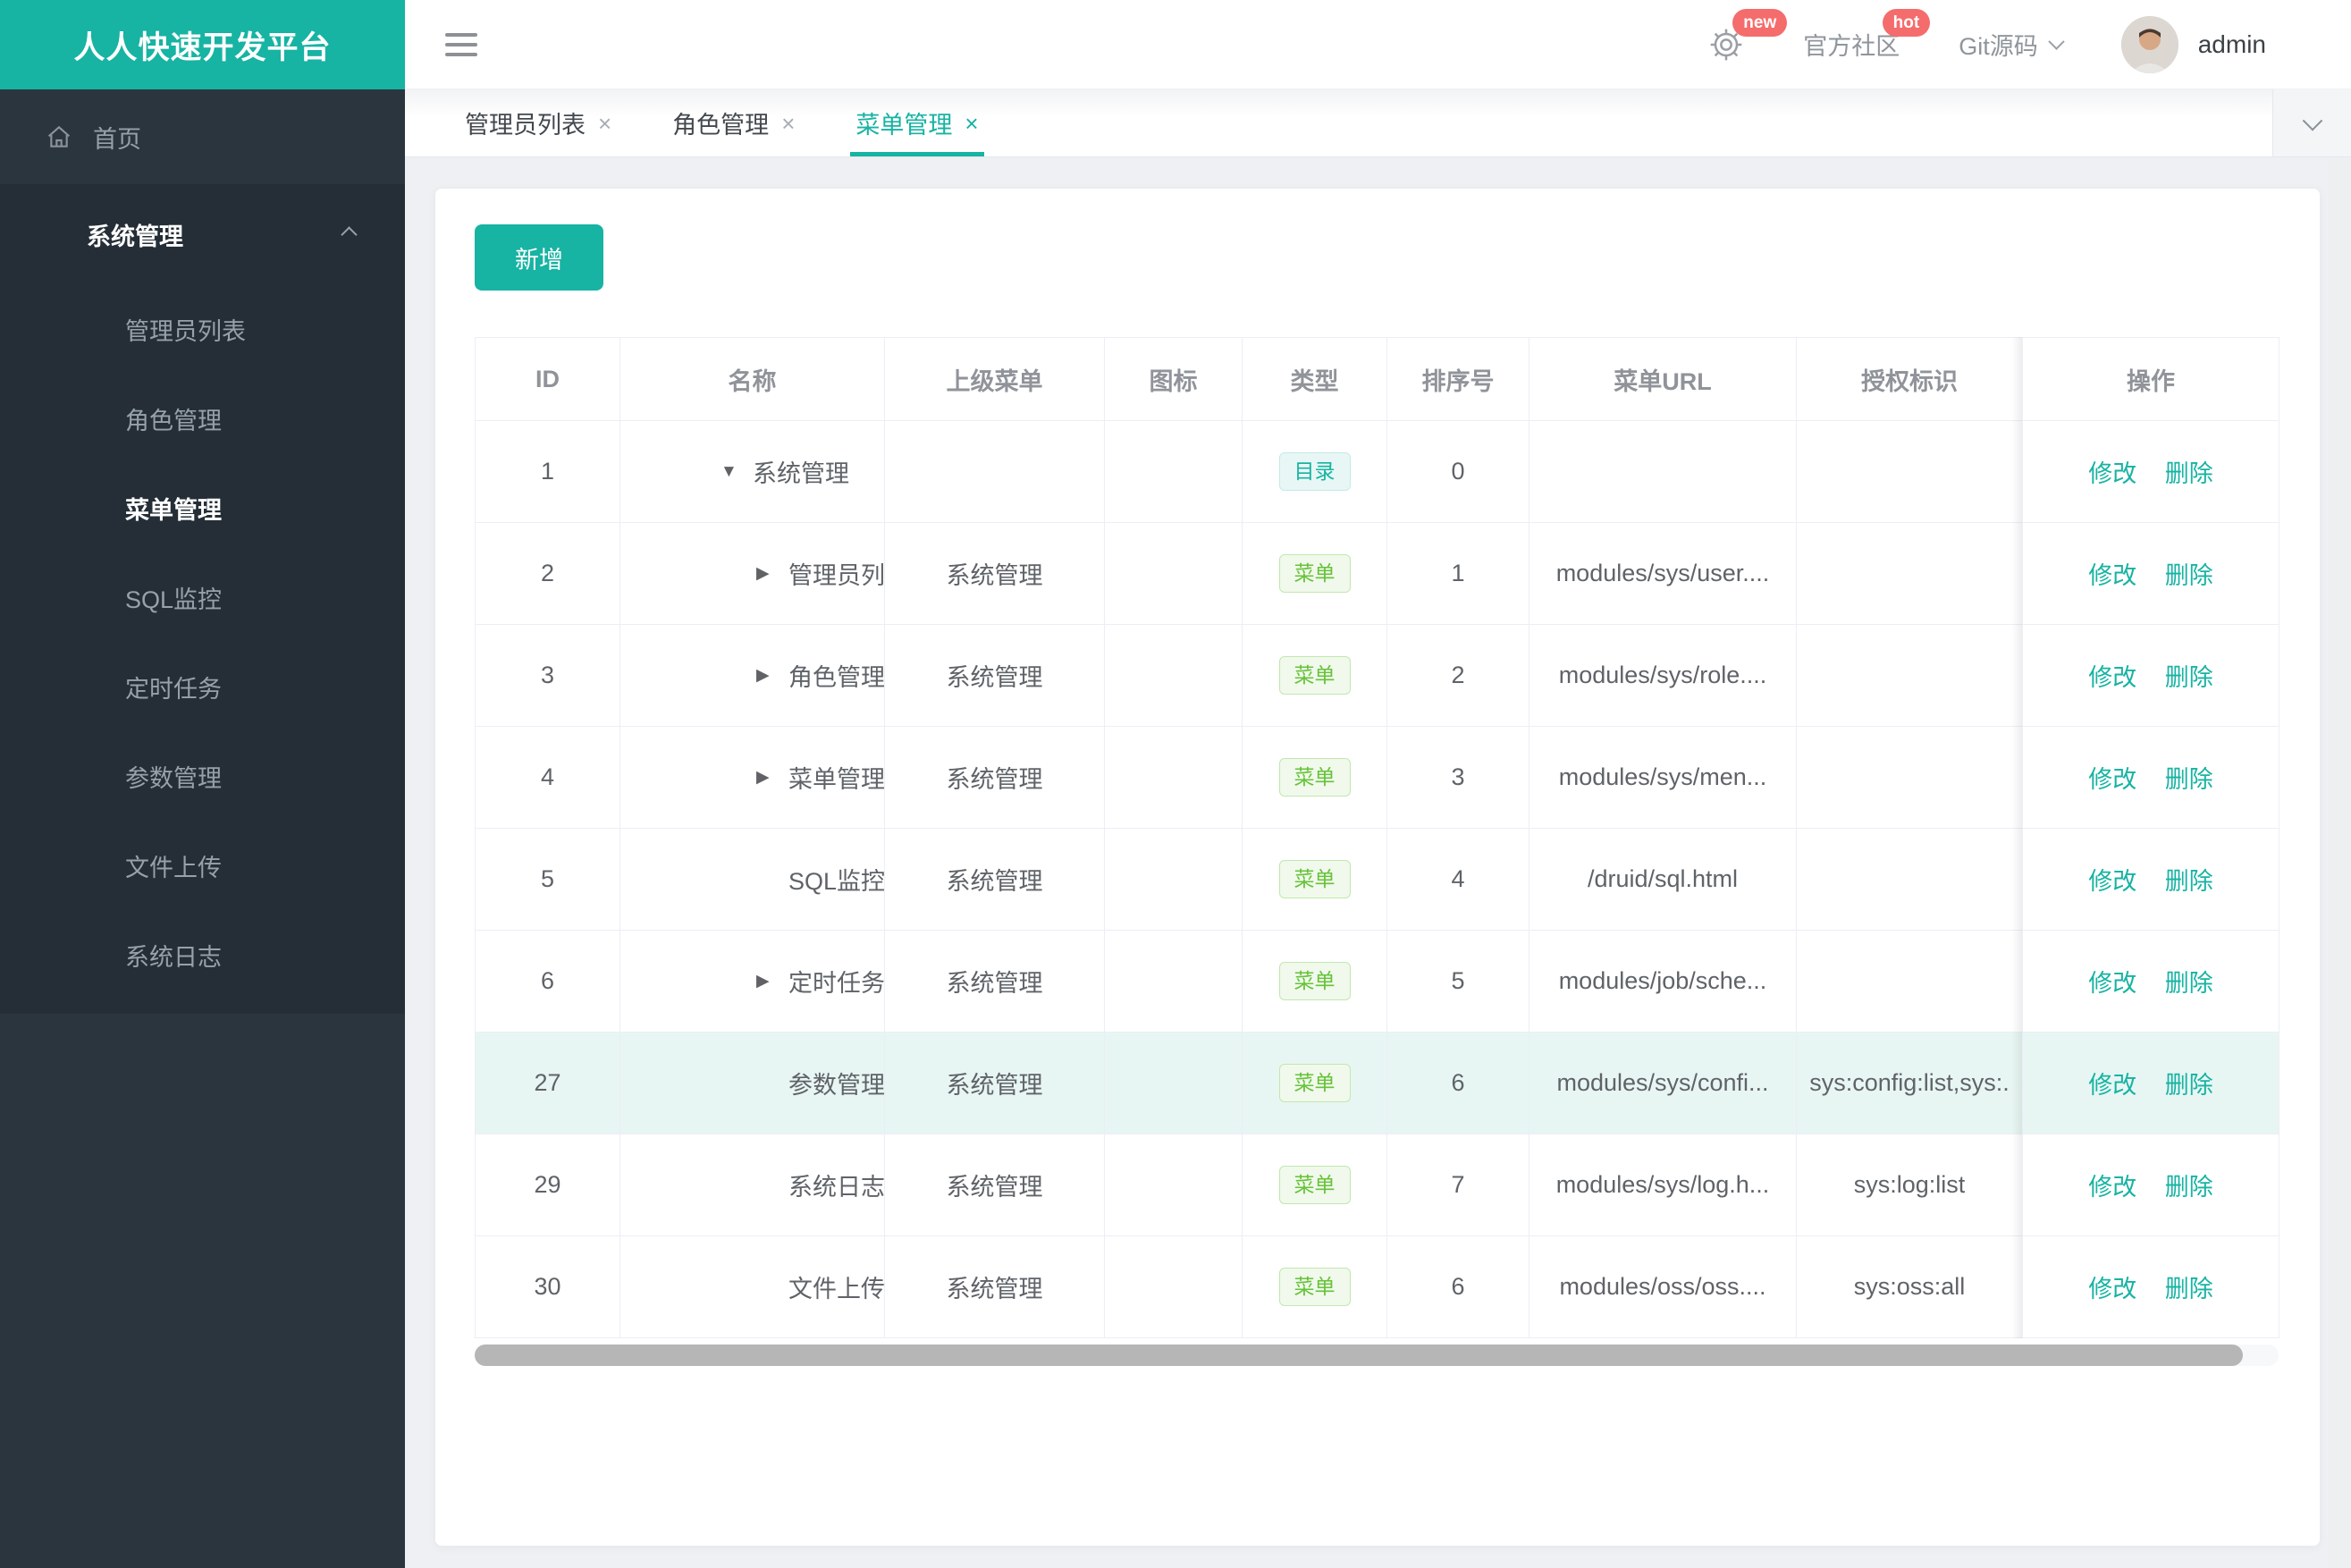 This screenshot has width=2351, height=1568. What do you see at coordinates (202, 329) in the screenshot?
I see `sidebar-item-admin-list: 管理员列表` at bounding box center [202, 329].